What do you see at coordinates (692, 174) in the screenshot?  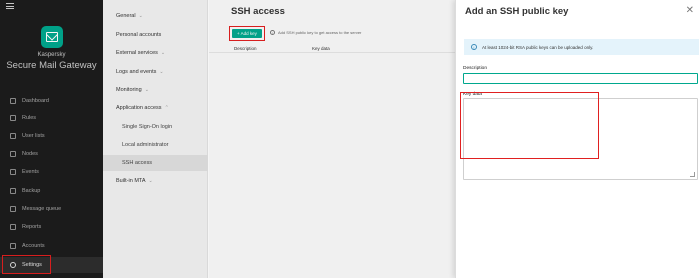 I see `resize-handle-icon` at bounding box center [692, 174].